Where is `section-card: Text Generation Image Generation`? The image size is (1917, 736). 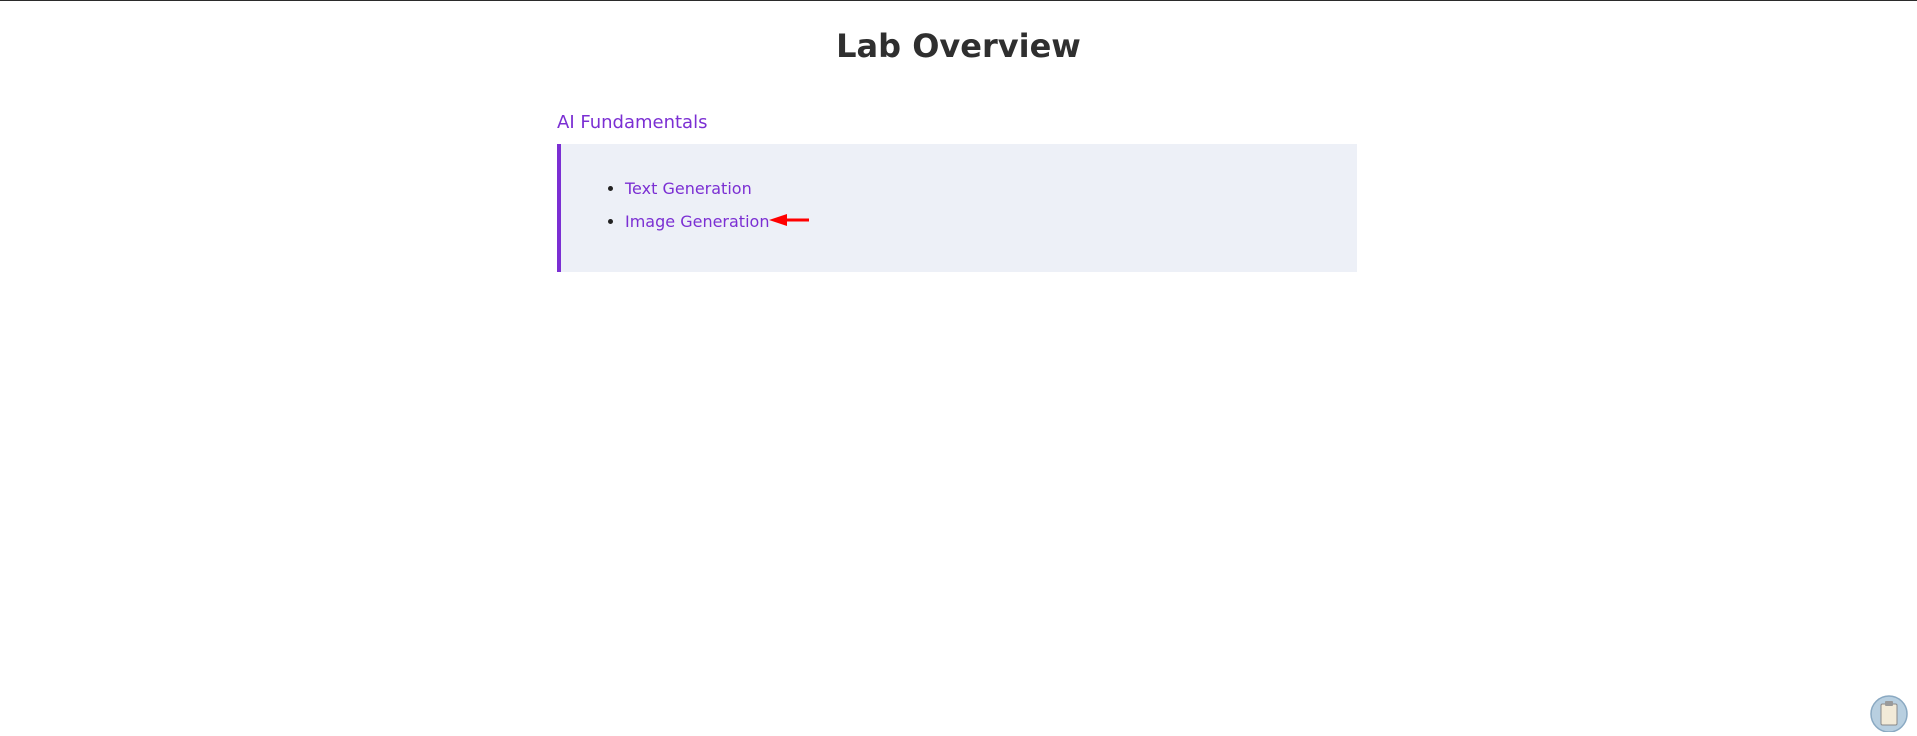
section-card: Text Generation Image Generation is located at coordinates (957, 208).